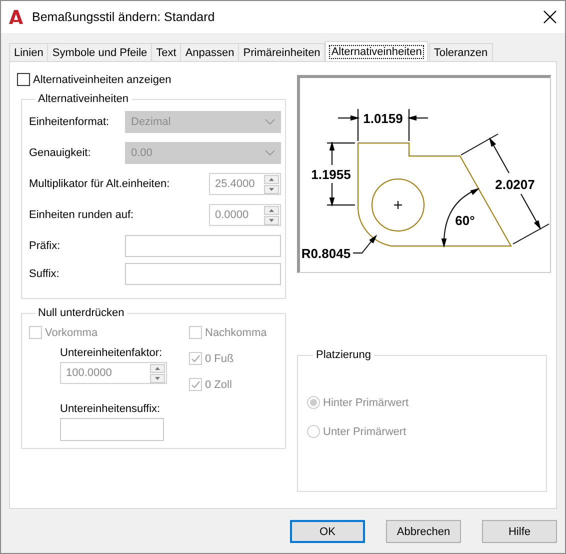 This screenshot has width=566, height=554. Describe the element at coordinates (99, 184) in the screenshot. I see `field-label: Multiplikator für Alt.einheiten:` at that location.